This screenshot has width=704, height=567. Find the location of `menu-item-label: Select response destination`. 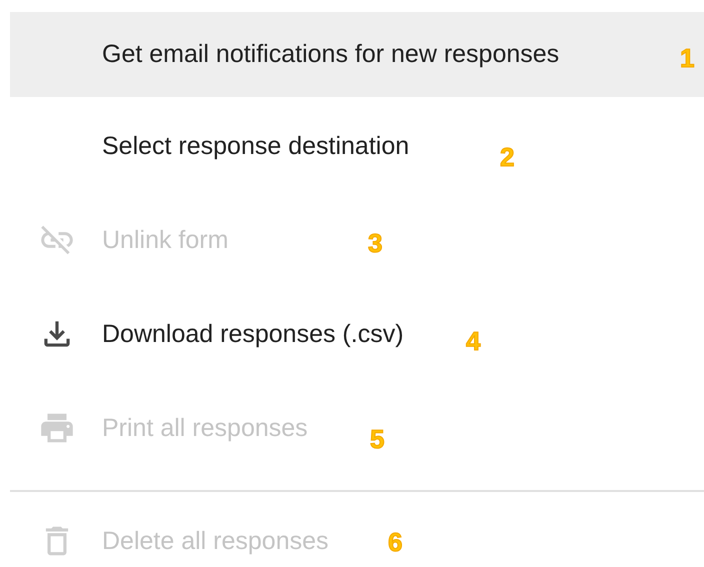

menu-item-label: Select response destination is located at coordinates (256, 146).